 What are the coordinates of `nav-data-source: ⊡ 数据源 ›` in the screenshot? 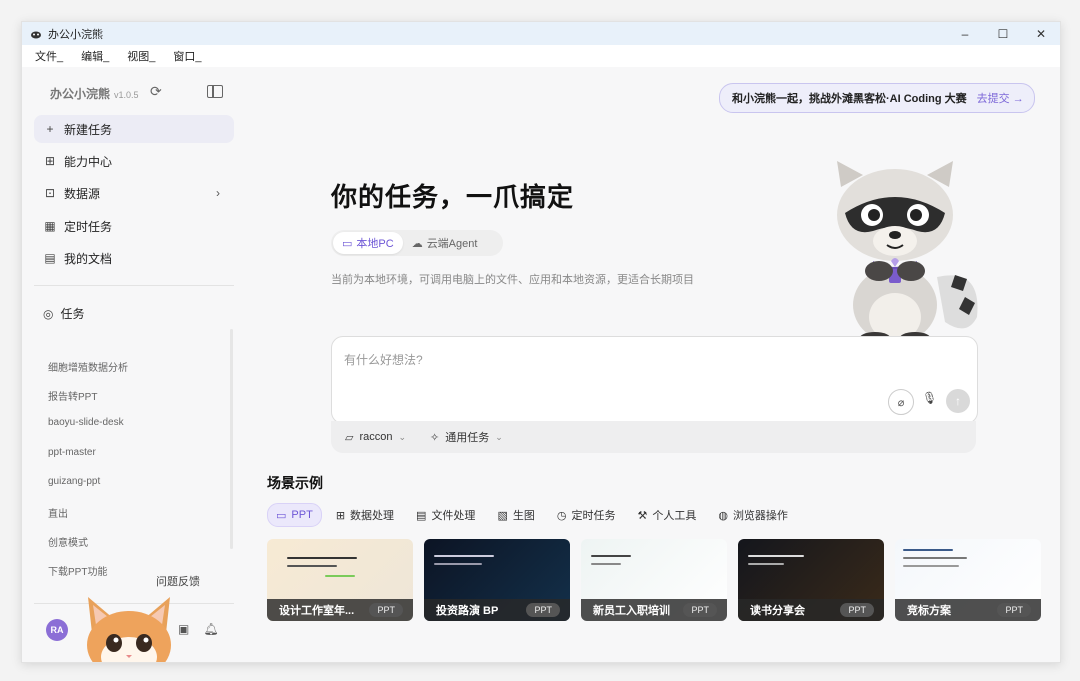 It's located at (134, 193).